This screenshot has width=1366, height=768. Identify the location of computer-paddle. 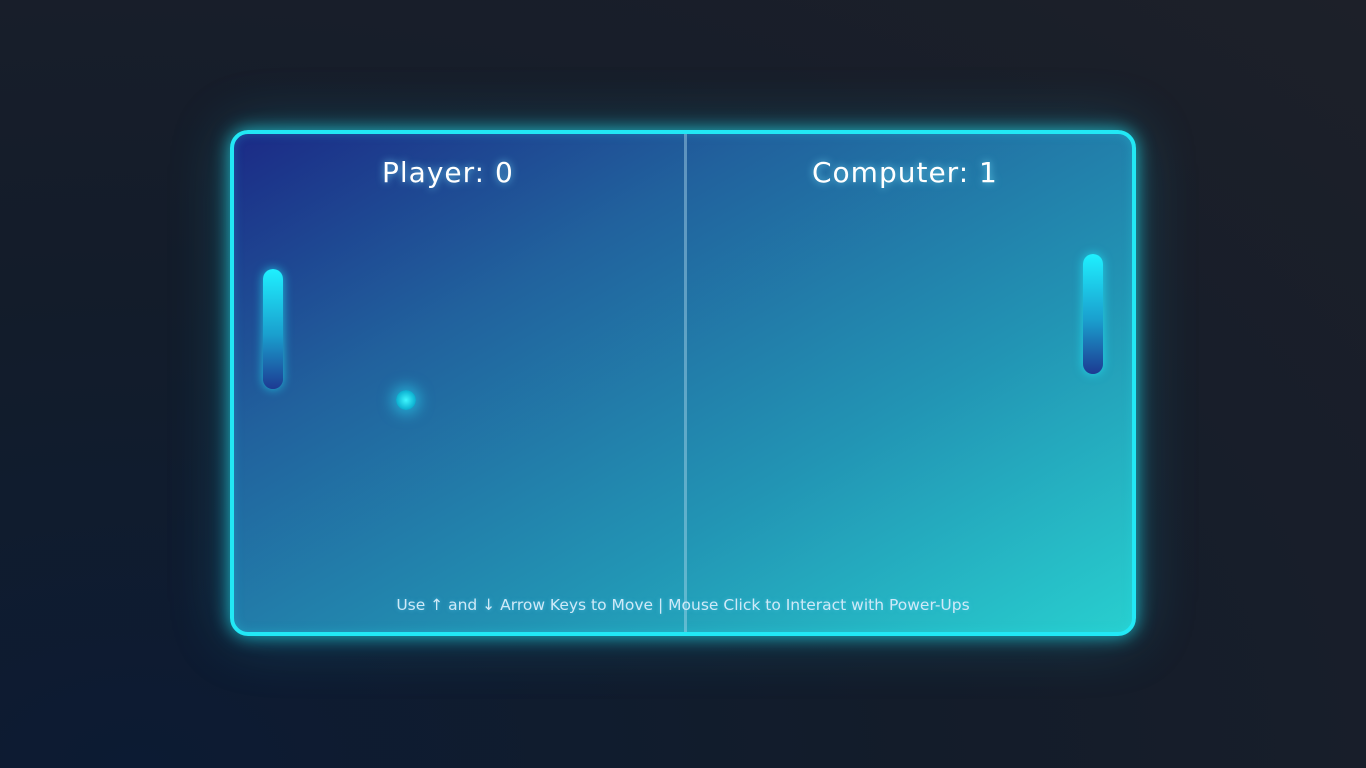
(1093, 314).